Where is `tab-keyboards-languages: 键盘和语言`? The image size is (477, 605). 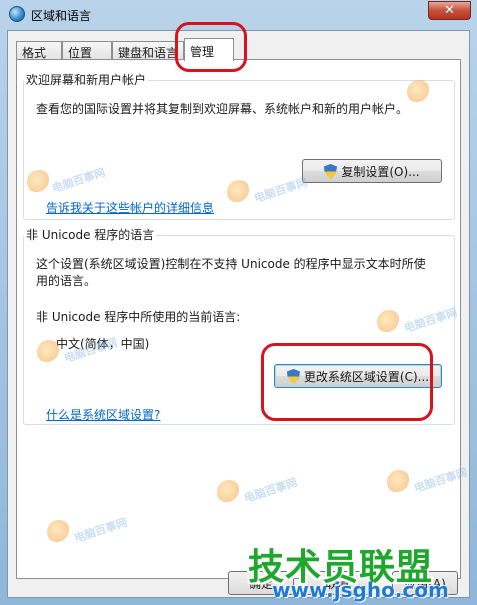
tab-keyboards-languages: 键盘和语言 is located at coordinates (148, 50).